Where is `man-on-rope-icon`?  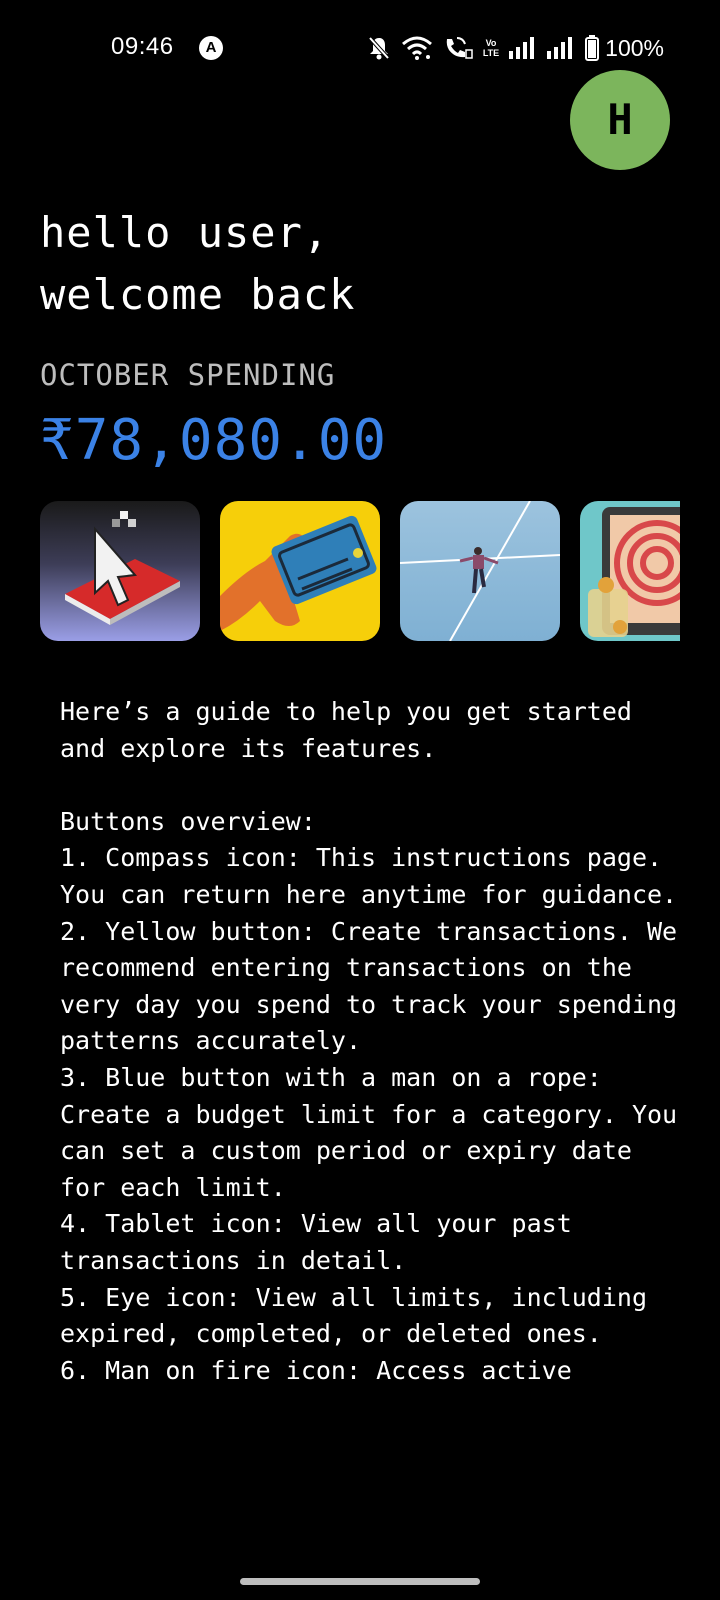 man-on-rope-icon is located at coordinates (480, 571).